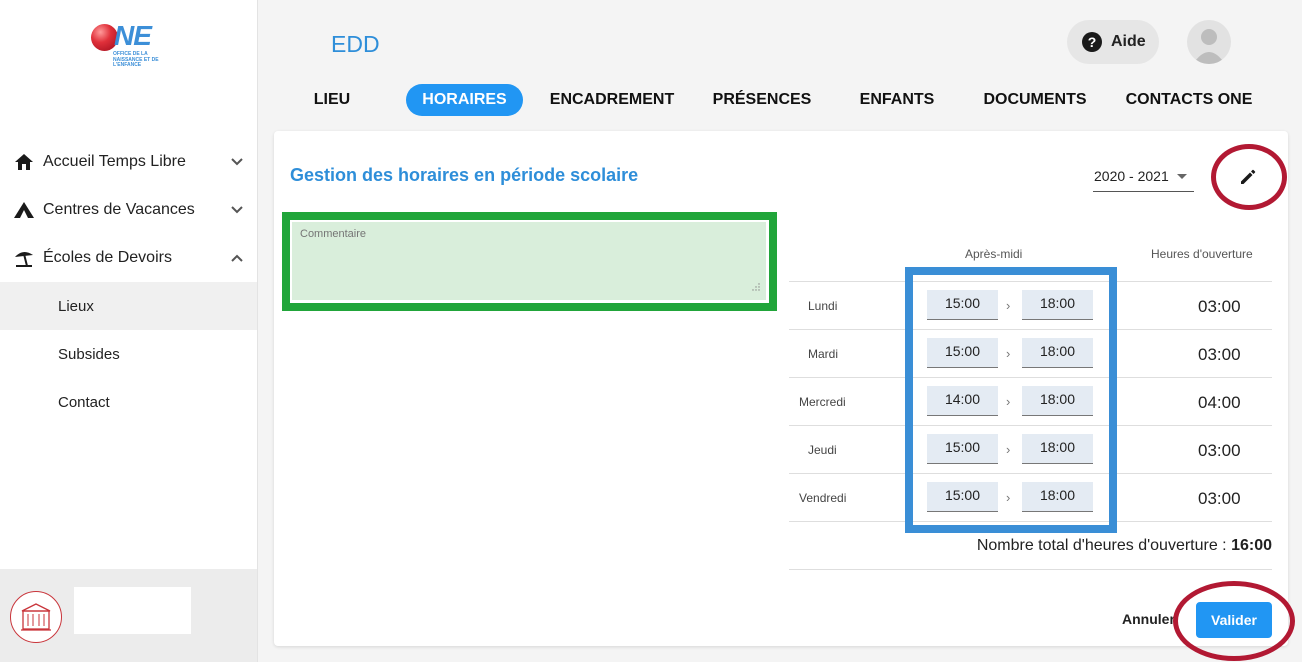  I want to click on user-icon, so click(1209, 46).